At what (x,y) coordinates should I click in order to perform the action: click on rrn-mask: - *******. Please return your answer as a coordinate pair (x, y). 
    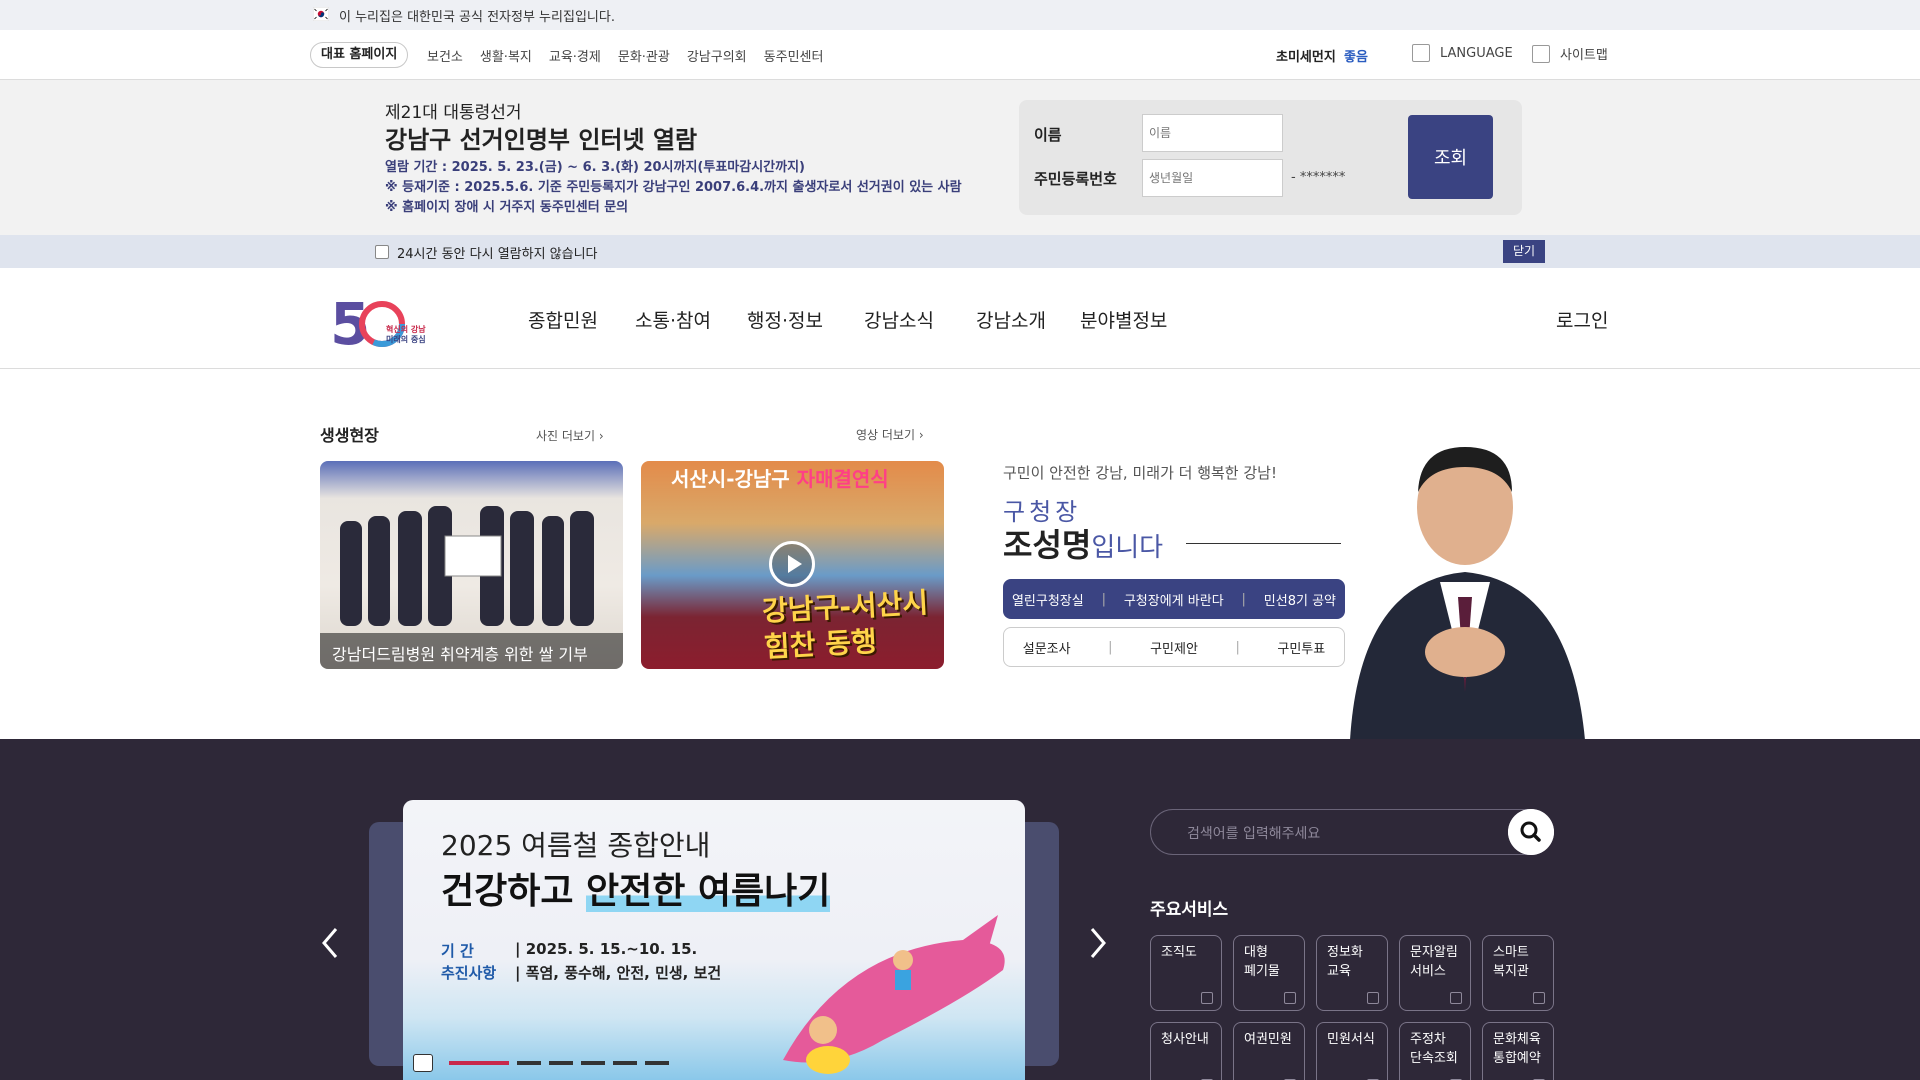
    Looking at the image, I should click on (1318, 177).